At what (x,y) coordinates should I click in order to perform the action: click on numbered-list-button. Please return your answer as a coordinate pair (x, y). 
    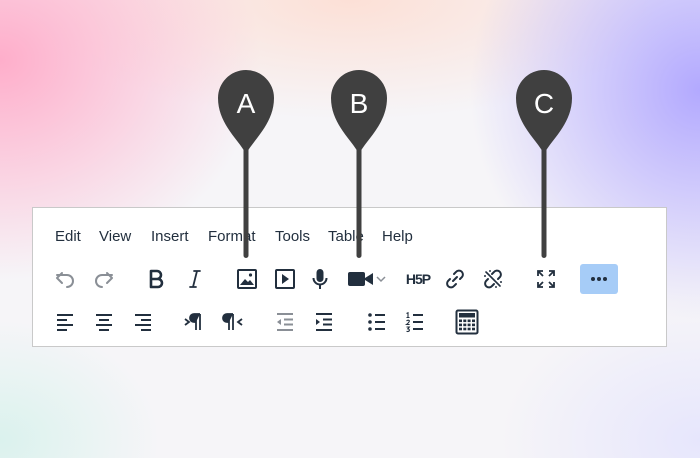
    Looking at the image, I should click on (415, 322).